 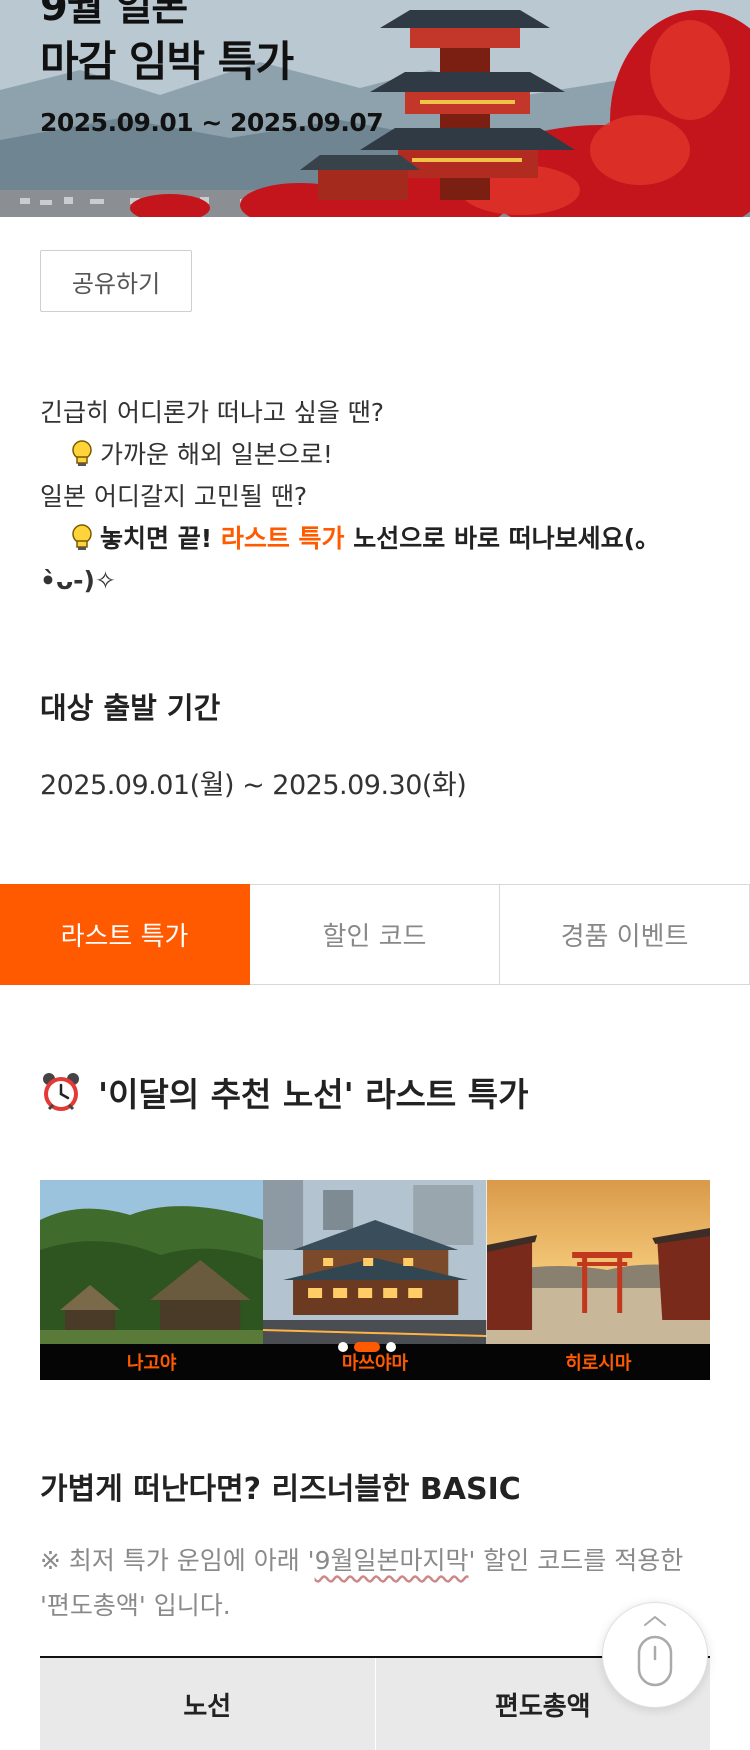 What do you see at coordinates (152, 1362) in the screenshot?
I see `route-name: 나고야` at bounding box center [152, 1362].